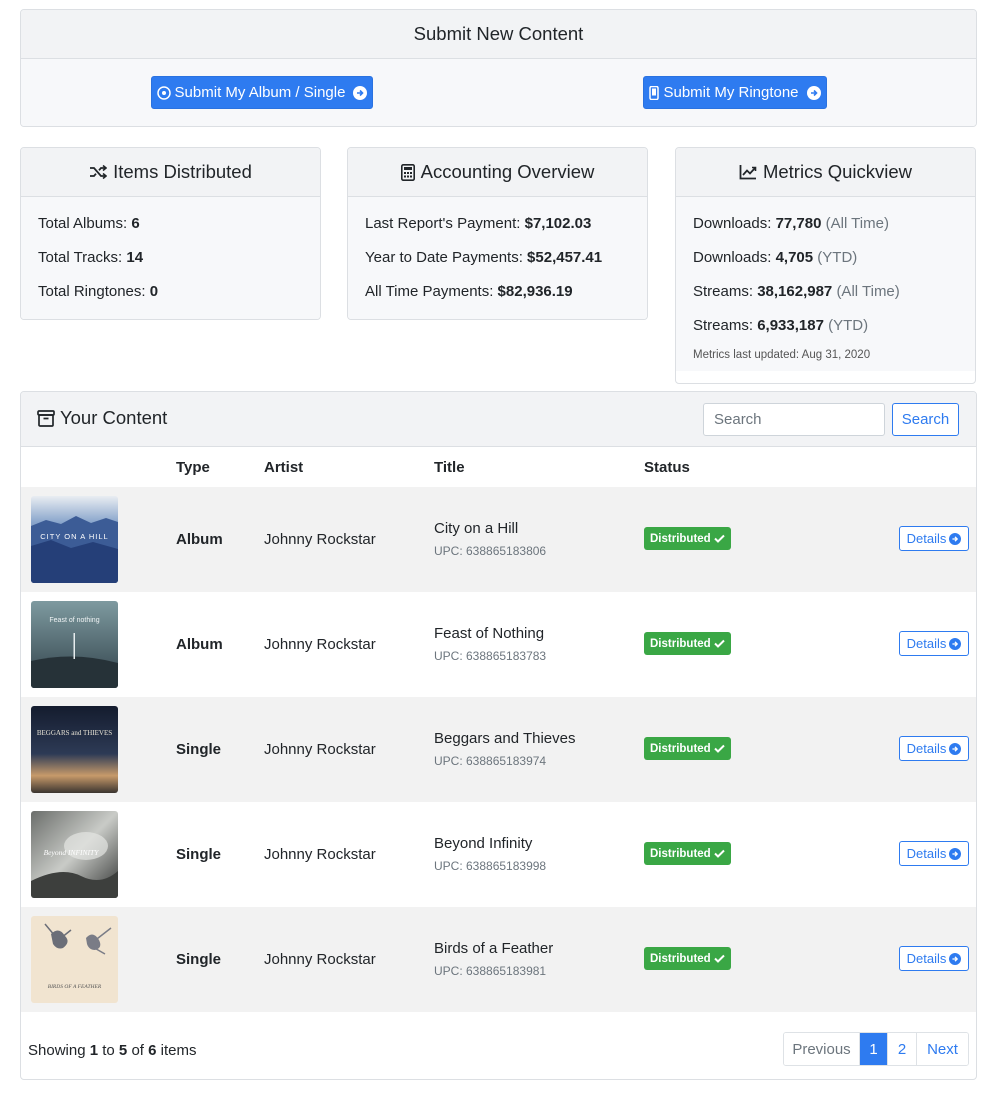 The height and width of the screenshot is (1094, 1000). Describe the element at coordinates (732, 223) in the screenshot. I see `downloads-all-time-label: Downloads:` at that location.